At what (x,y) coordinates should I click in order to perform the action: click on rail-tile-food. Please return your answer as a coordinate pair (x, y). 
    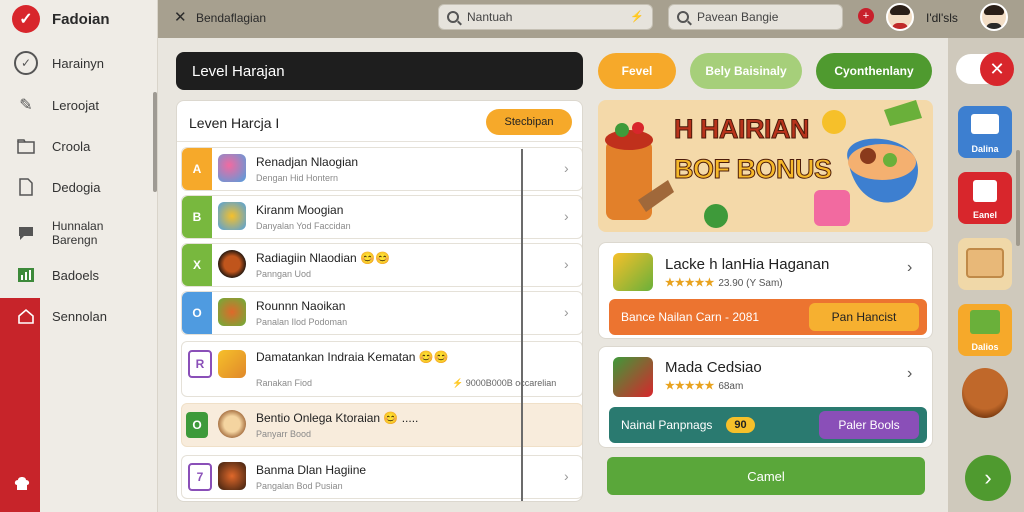
    Looking at the image, I should click on (985, 264).